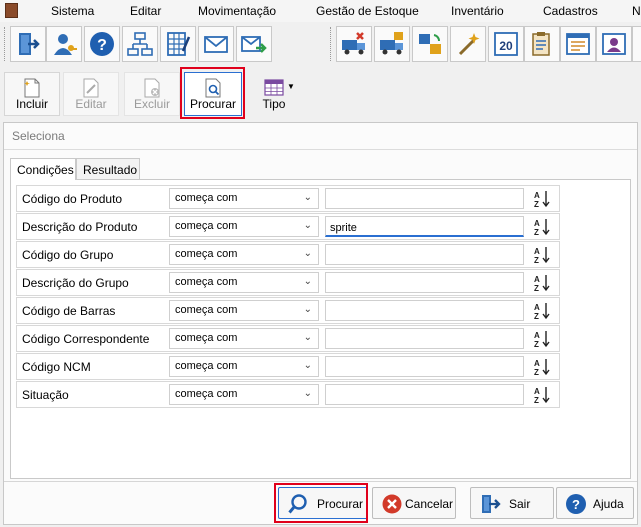 The image size is (641, 527). Describe the element at coordinates (31, 104) in the screenshot. I see `incluir-label: Incluir` at that location.